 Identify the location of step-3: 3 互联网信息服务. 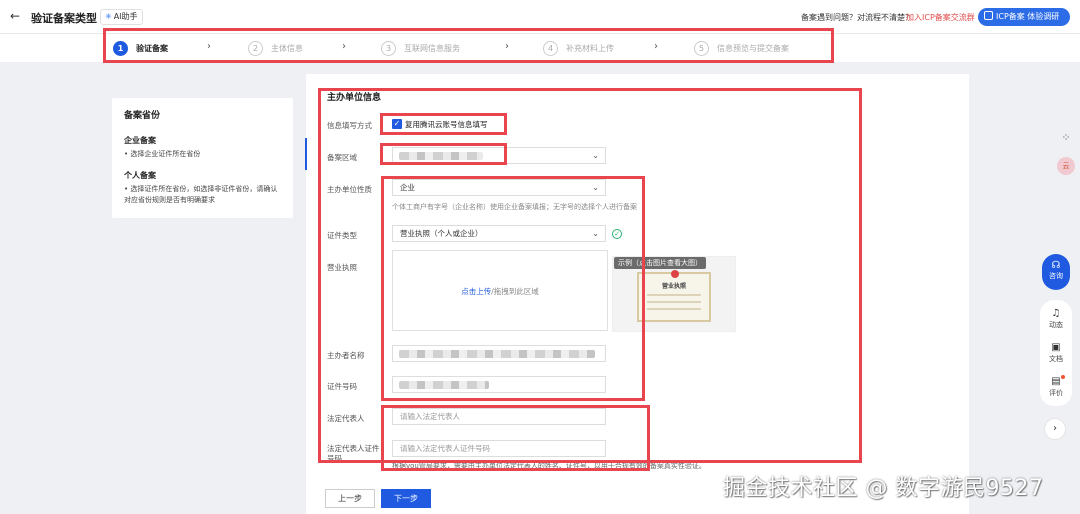
(420, 48).